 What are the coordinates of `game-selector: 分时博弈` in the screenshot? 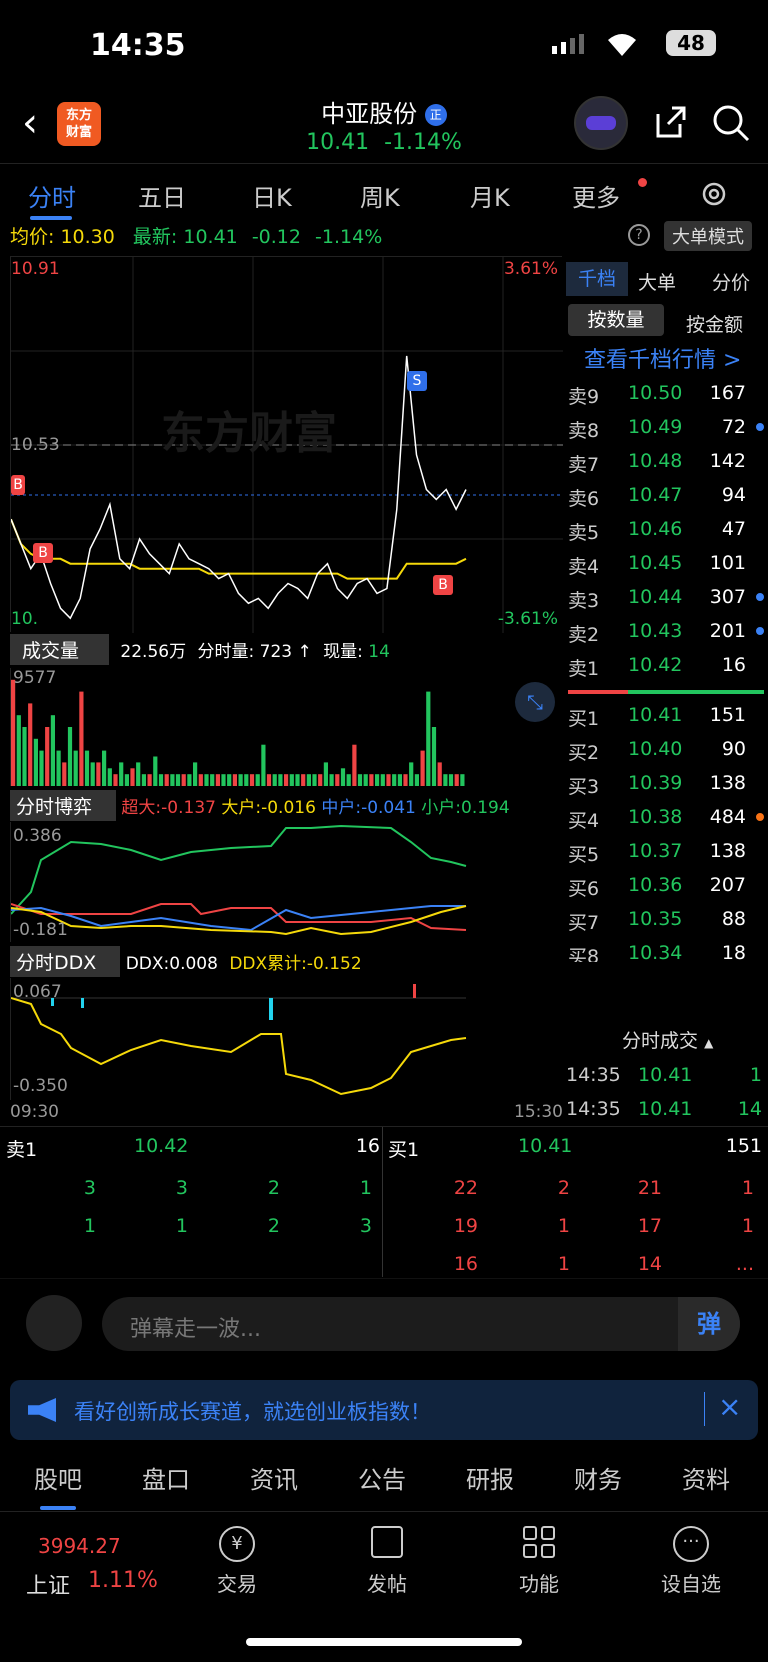 It's located at (63, 805).